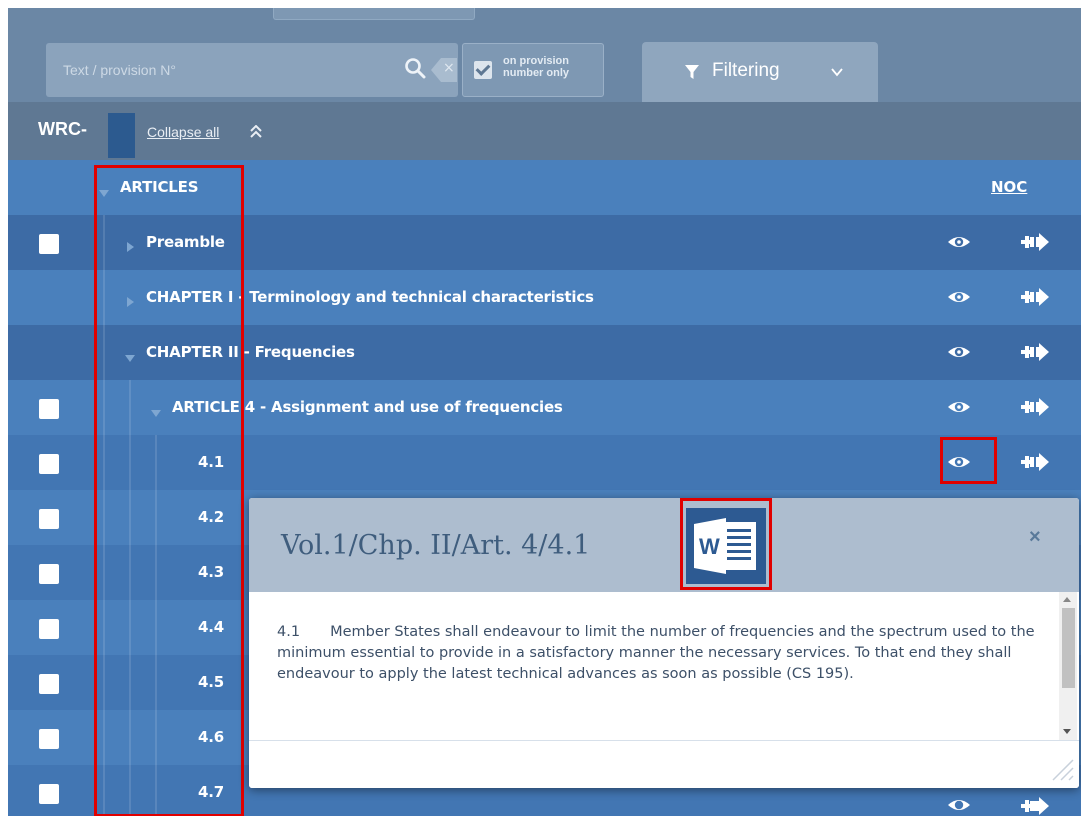 This screenshot has height=816, width=1081. I want to click on dialog-title: Vol.1/Chp. II/Art. 4/4.1, so click(436, 545).